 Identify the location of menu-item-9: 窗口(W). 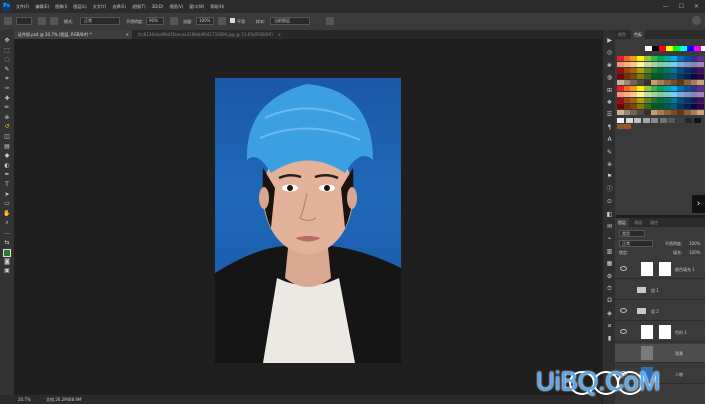
(196, 6).